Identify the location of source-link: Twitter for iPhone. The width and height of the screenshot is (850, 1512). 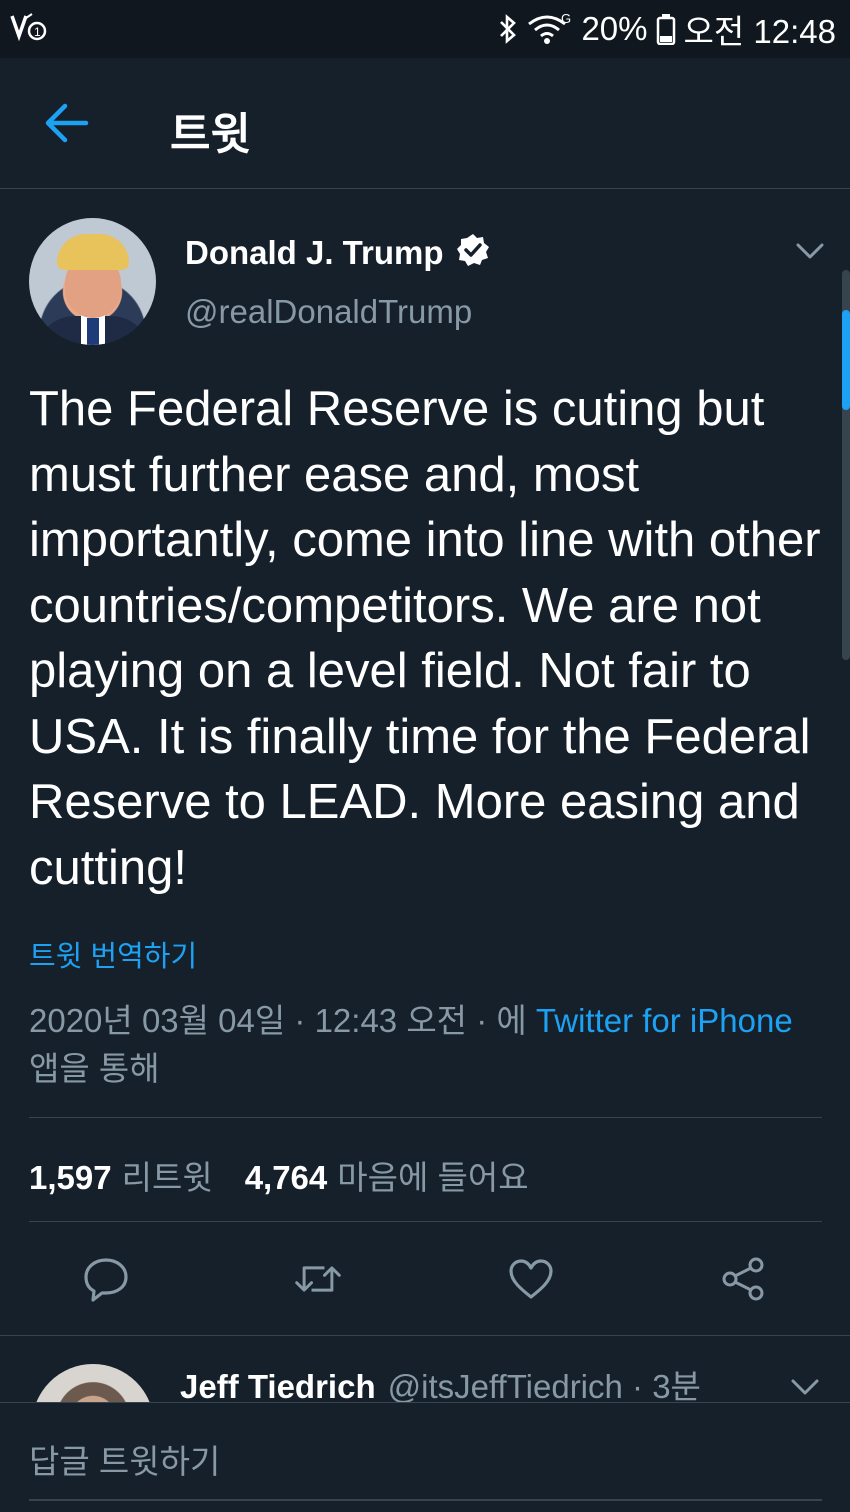
(664, 1020).